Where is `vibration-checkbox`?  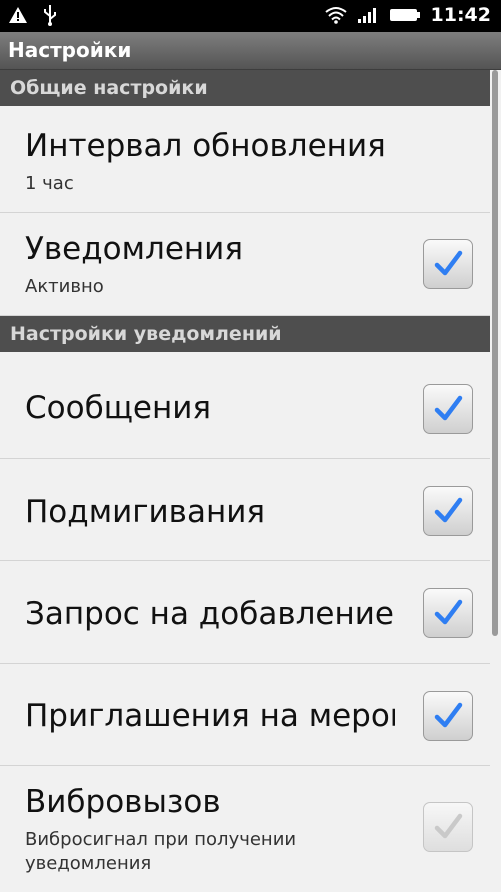 vibration-checkbox is located at coordinates (448, 827).